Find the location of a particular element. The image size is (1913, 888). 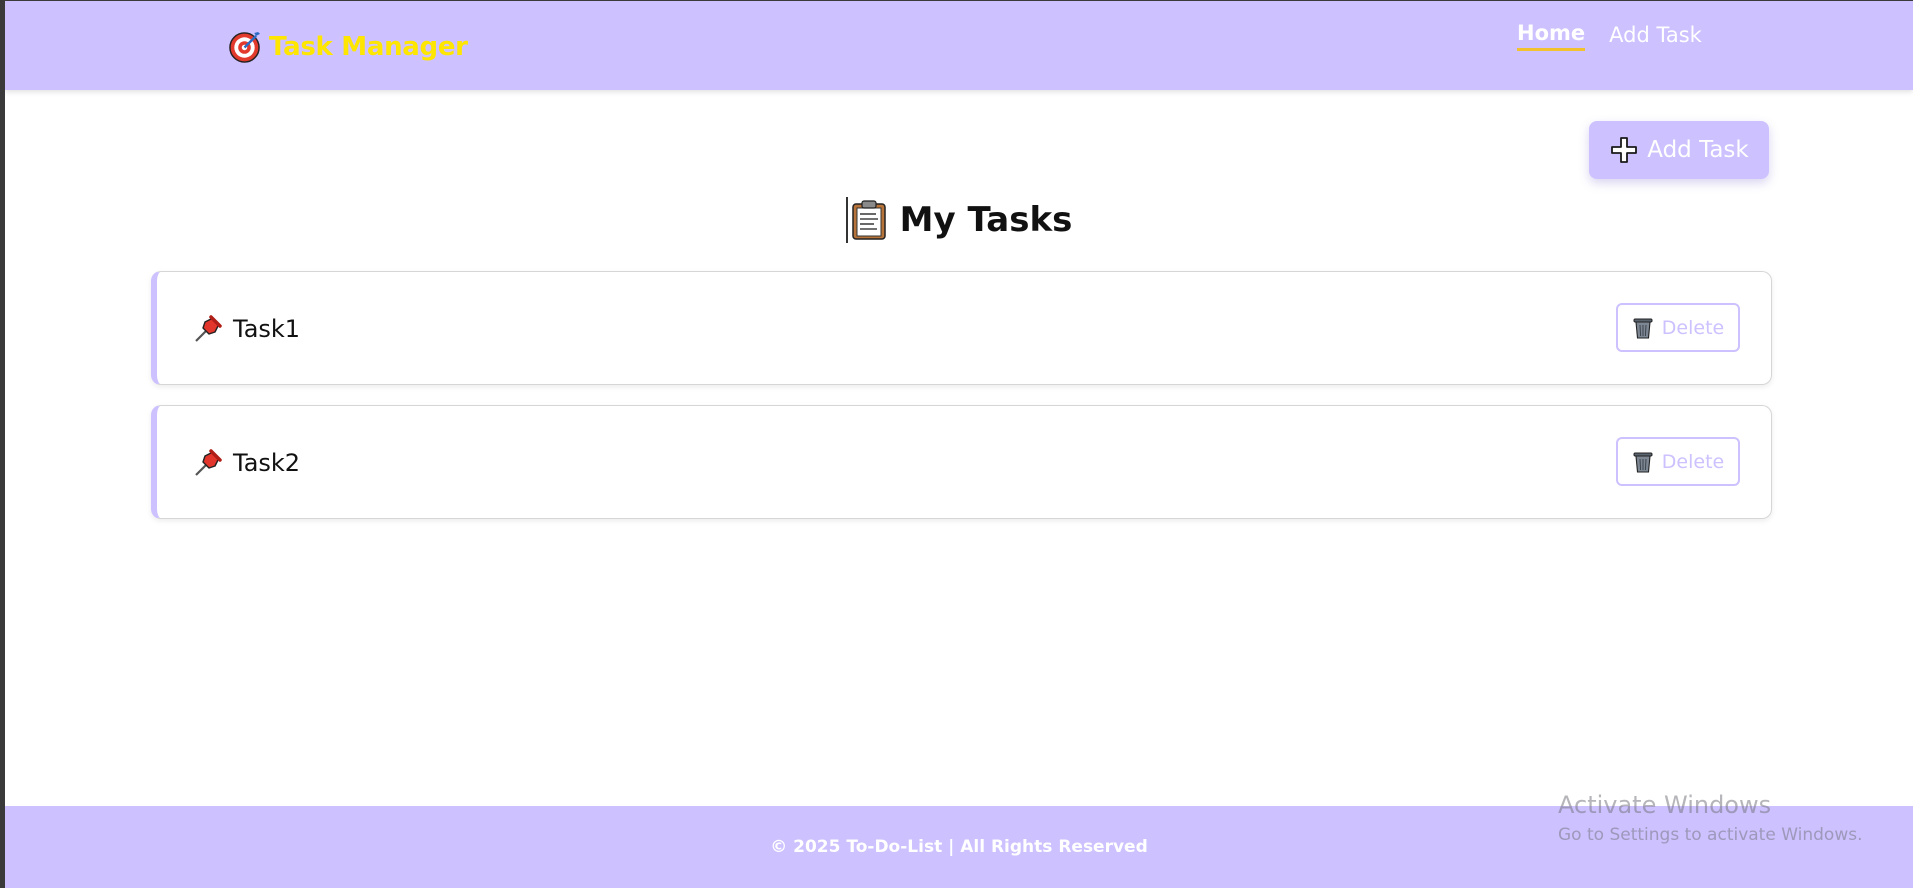

task-label-group: Task2 is located at coordinates (246, 463).